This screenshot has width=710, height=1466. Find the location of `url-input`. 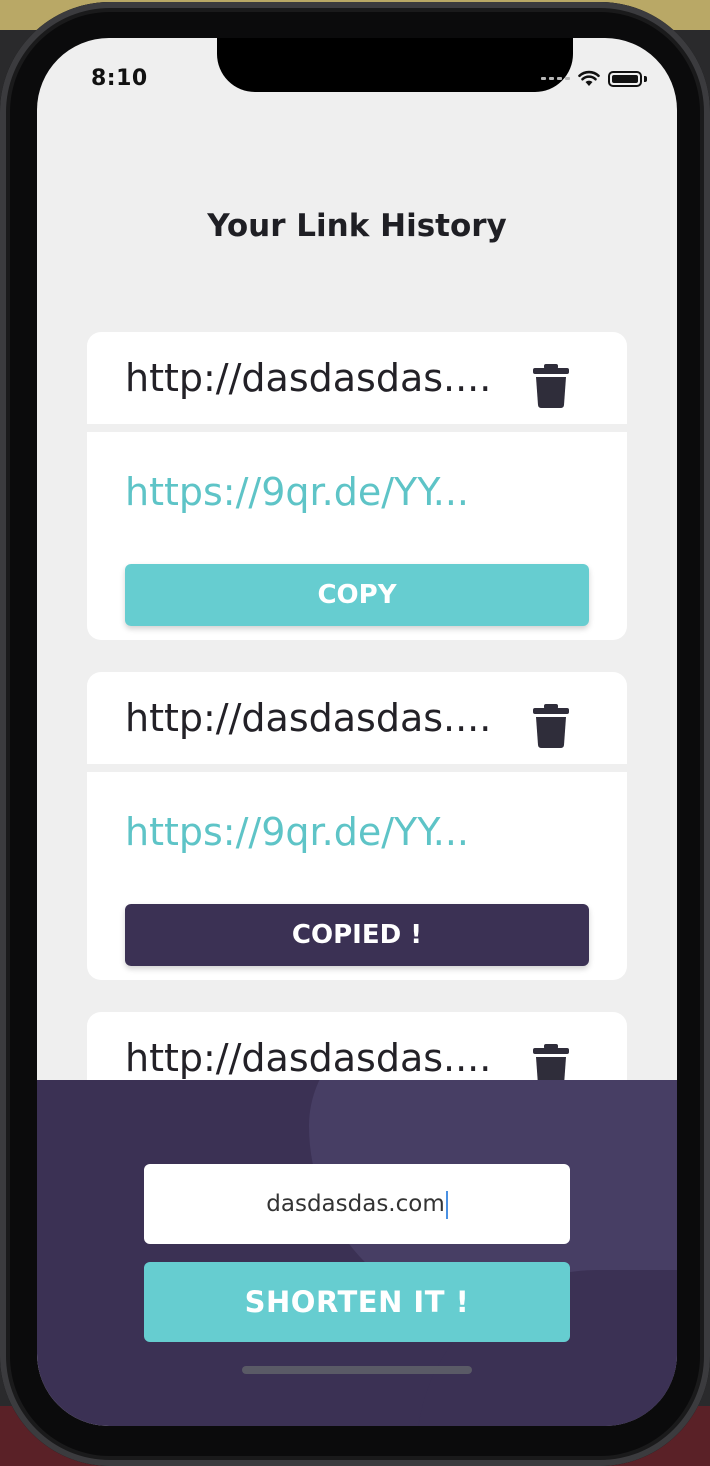

url-input is located at coordinates (357, 1204).